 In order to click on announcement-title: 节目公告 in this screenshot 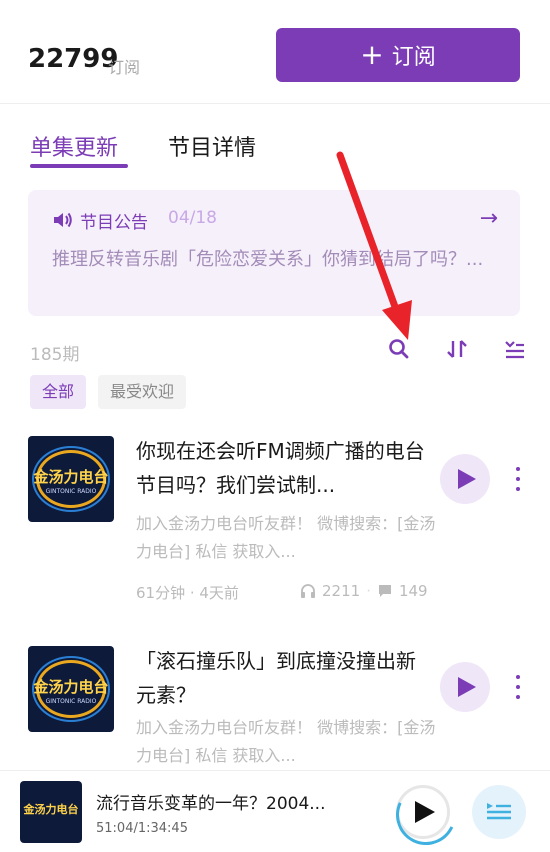, I will do `click(114, 223)`.